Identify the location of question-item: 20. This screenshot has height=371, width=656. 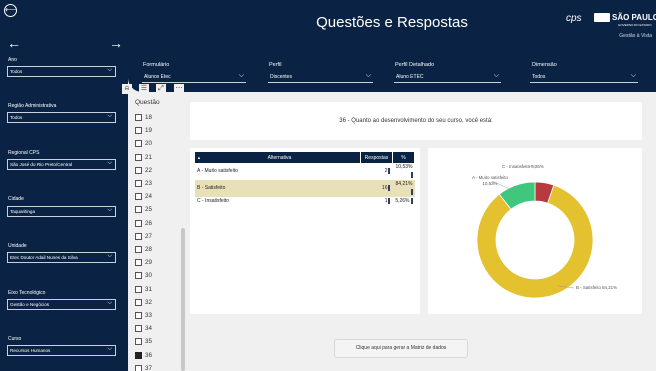
(143, 145).